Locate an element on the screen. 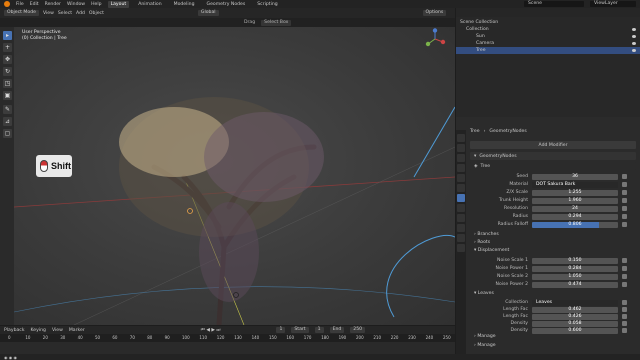 This screenshot has width=640, height=360. chevron-down-icon: ▾ is located at coordinates (475, 156).